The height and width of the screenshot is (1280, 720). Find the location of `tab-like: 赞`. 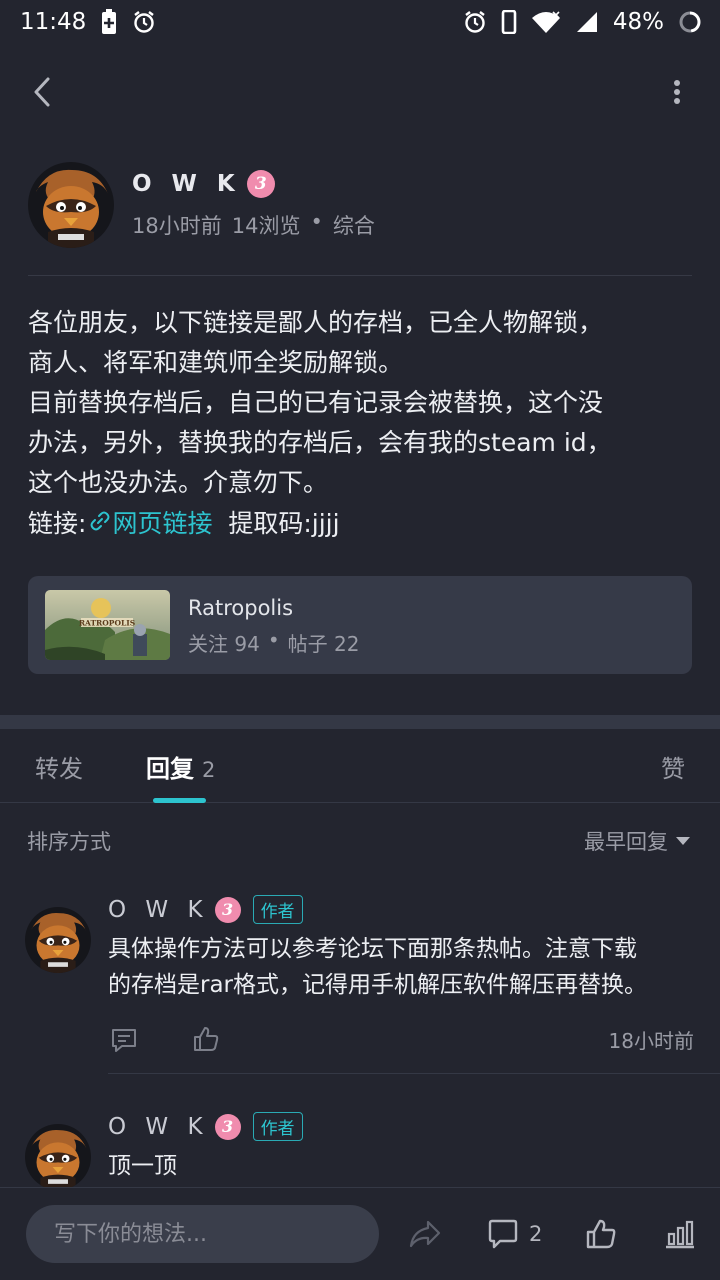

tab-like: 赞 is located at coordinates (673, 766).